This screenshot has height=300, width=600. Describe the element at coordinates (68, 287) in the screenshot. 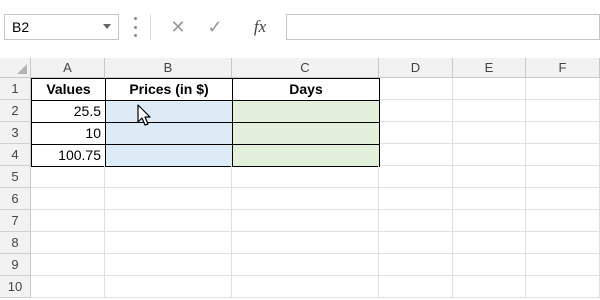

I see `cell-a10` at that location.